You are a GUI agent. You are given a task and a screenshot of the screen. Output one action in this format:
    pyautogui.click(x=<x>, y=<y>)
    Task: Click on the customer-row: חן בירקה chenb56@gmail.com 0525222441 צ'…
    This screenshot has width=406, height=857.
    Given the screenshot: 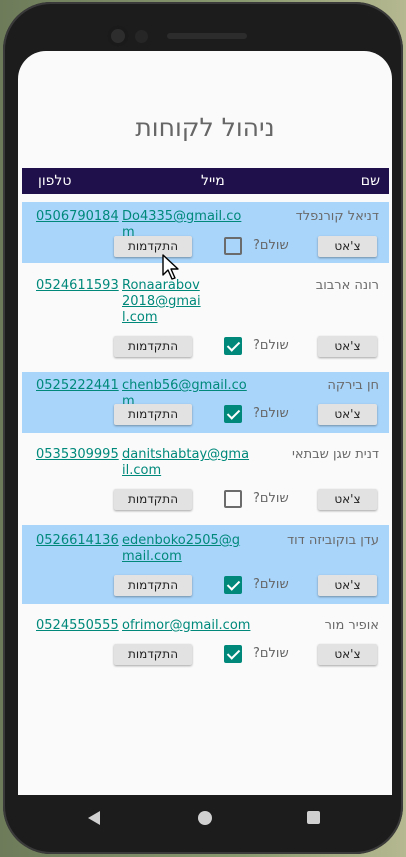 What is the action you would take?
    pyautogui.click(x=205, y=402)
    